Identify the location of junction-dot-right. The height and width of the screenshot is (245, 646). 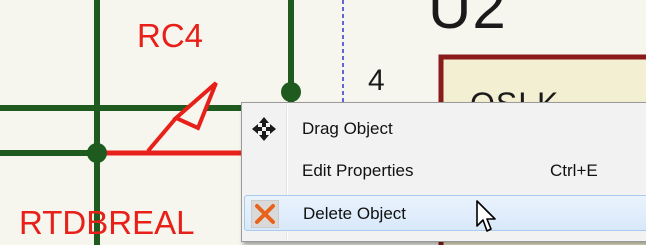
(291, 92).